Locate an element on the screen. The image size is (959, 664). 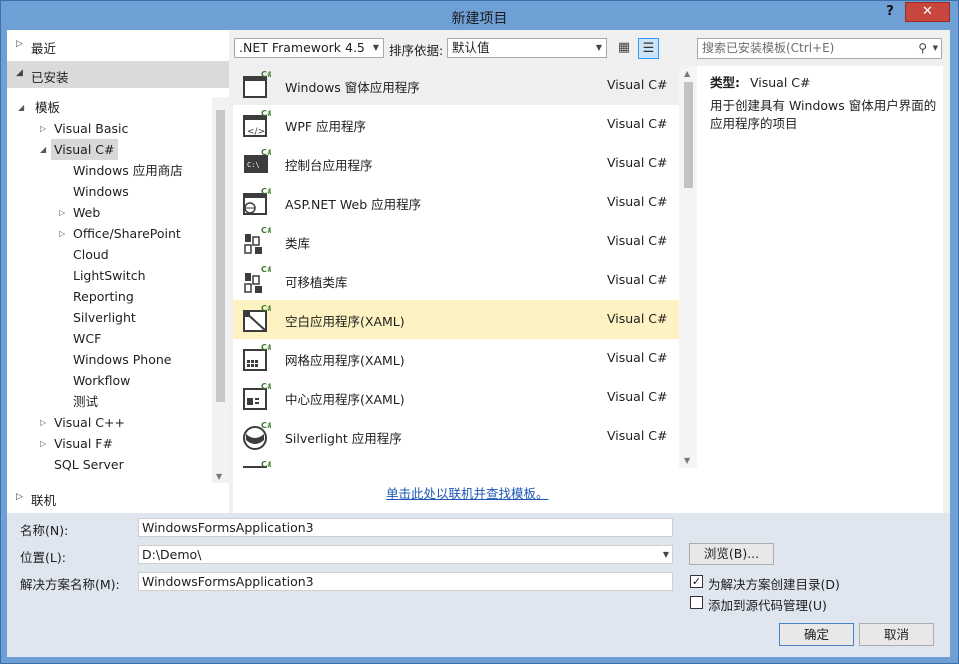
template-item: C# 类库 Visual C# is located at coordinates (456, 241).